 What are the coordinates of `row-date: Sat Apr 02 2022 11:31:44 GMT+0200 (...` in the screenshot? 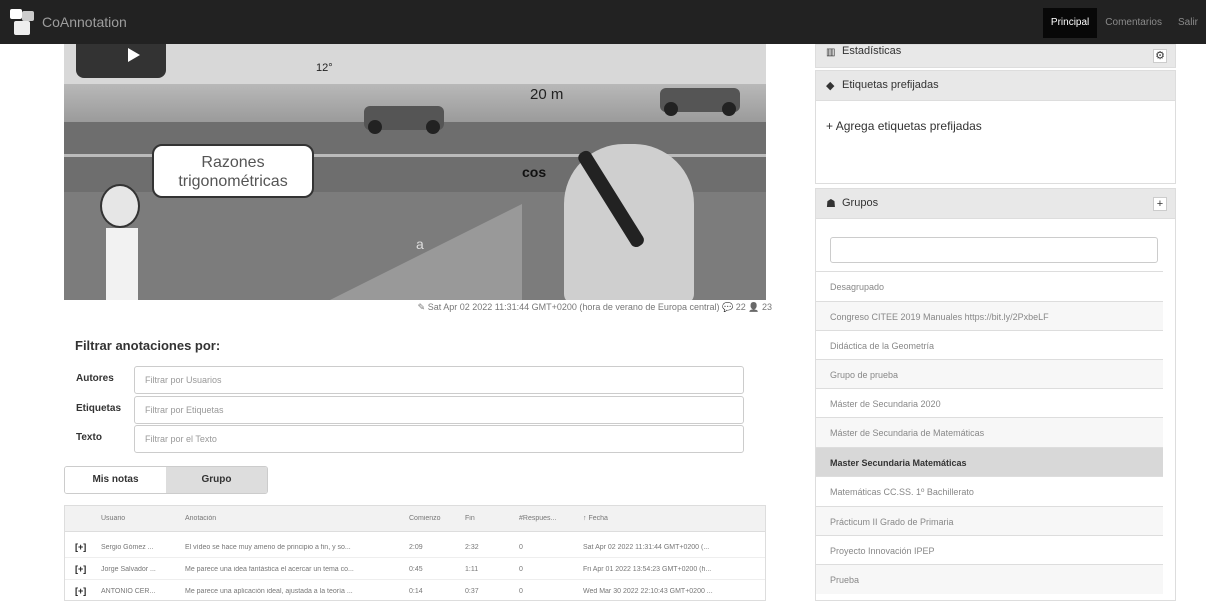 It's located at (646, 547).